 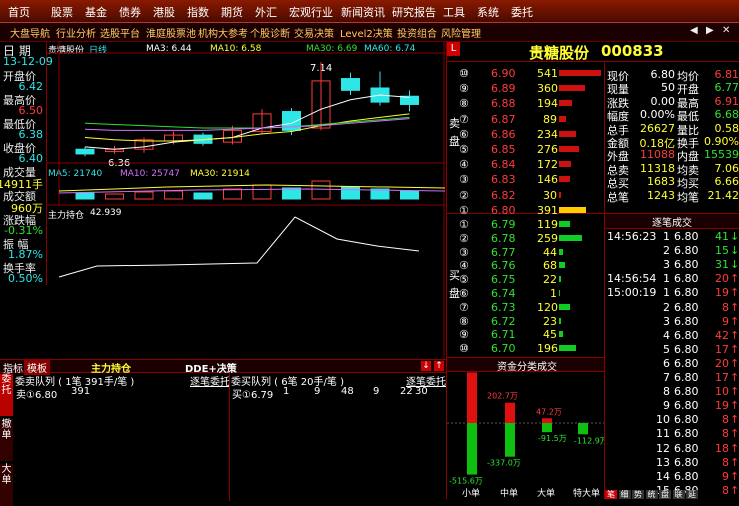 What do you see at coordinates (286, 391) in the screenshot?
I see `buy-queue-volume: 1` at bounding box center [286, 391].